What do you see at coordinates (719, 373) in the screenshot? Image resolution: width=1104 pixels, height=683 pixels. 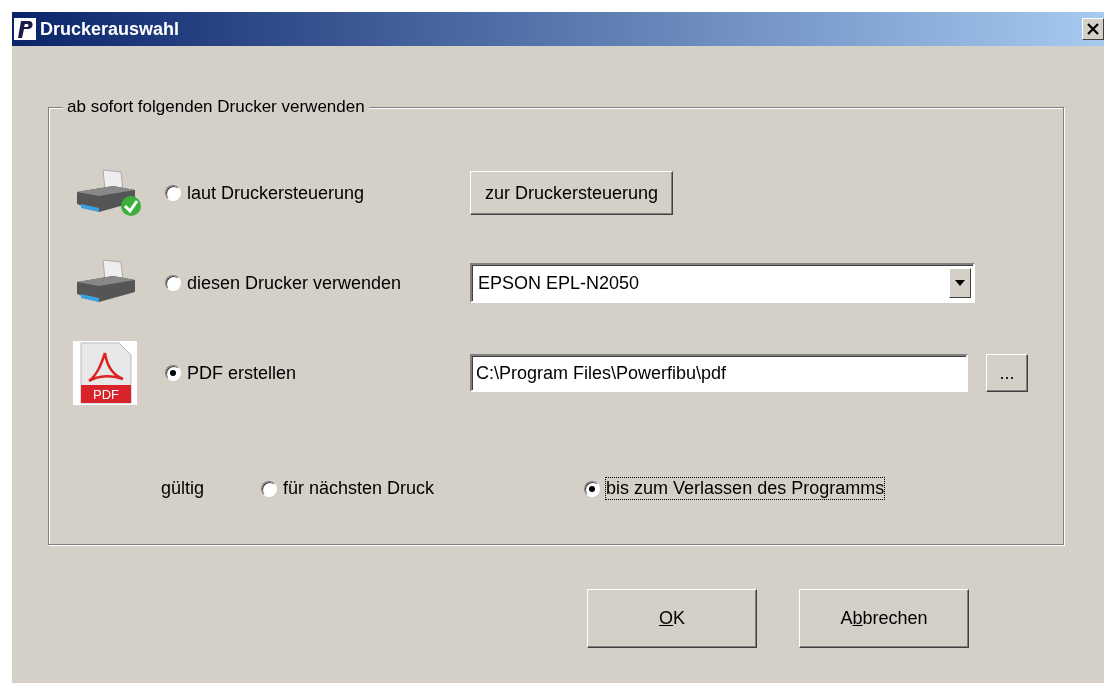 I see `path-field: C:\Program Files\Powerfibu\pdf` at bounding box center [719, 373].